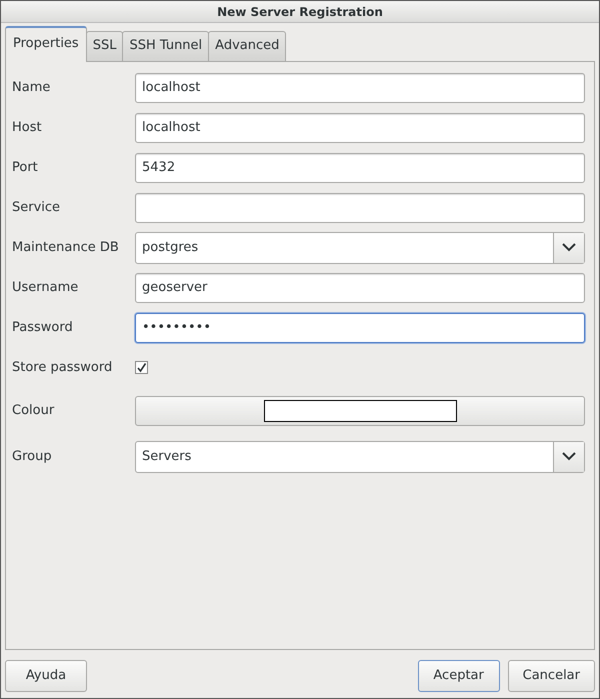  What do you see at coordinates (46, 676) in the screenshot?
I see `dialog-button: Ayuda` at bounding box center [46, 676].